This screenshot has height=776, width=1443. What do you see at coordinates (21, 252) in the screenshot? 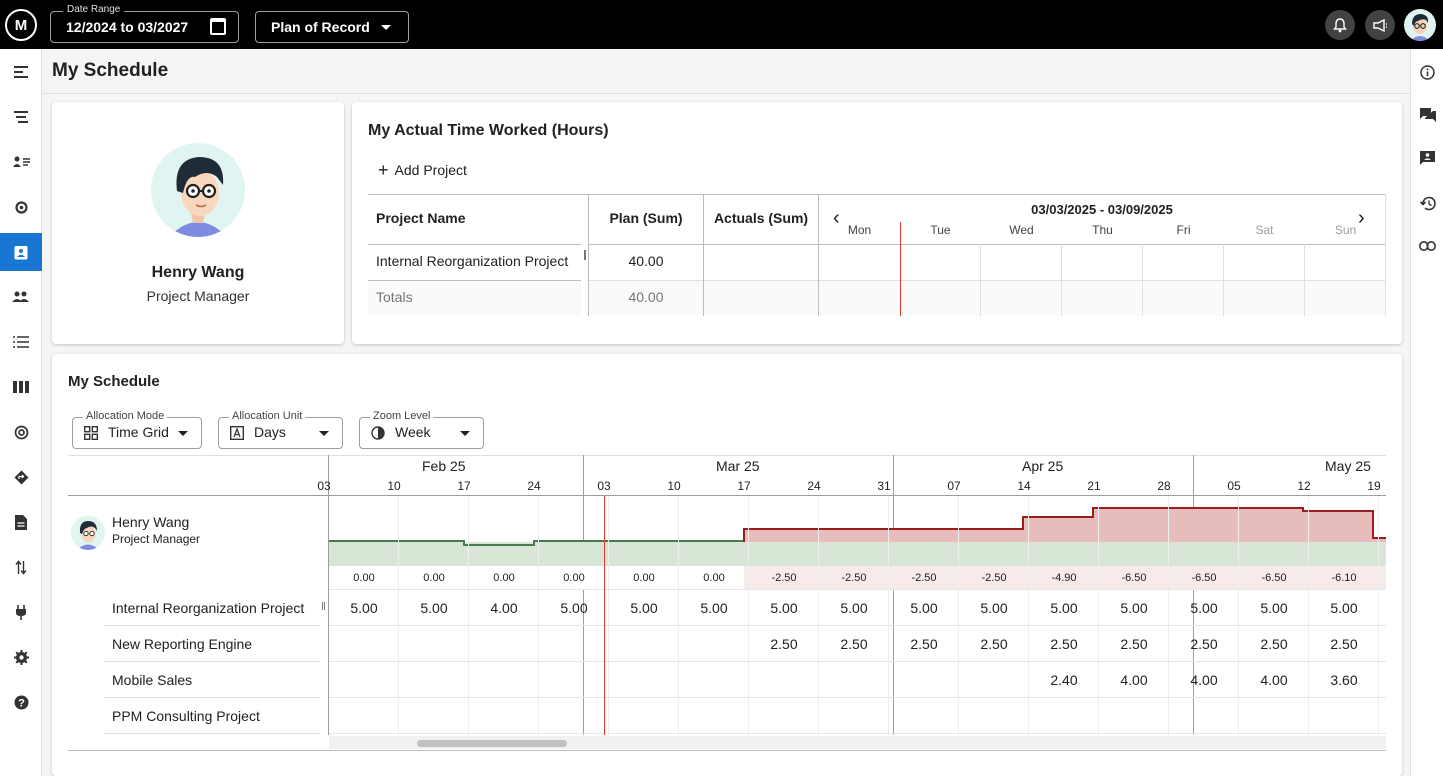
I see `my-schedule-icon` at bounding box center [21, 252].